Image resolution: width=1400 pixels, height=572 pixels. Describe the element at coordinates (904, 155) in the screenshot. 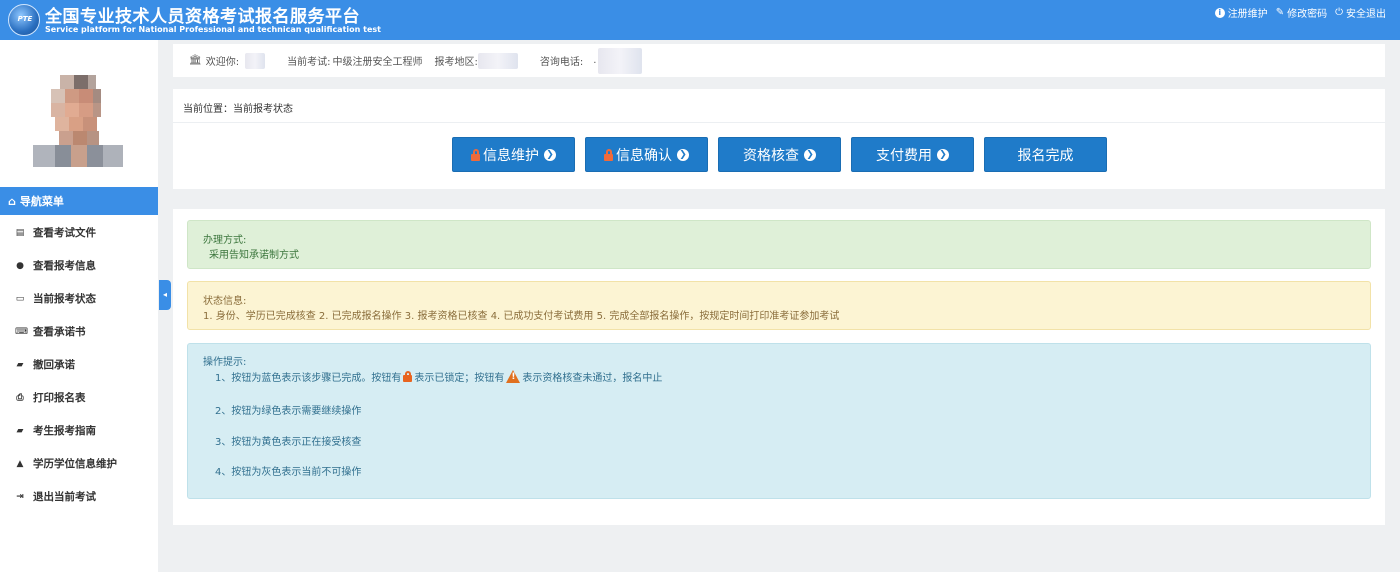

I see `step-label: 支付费用` at that location.